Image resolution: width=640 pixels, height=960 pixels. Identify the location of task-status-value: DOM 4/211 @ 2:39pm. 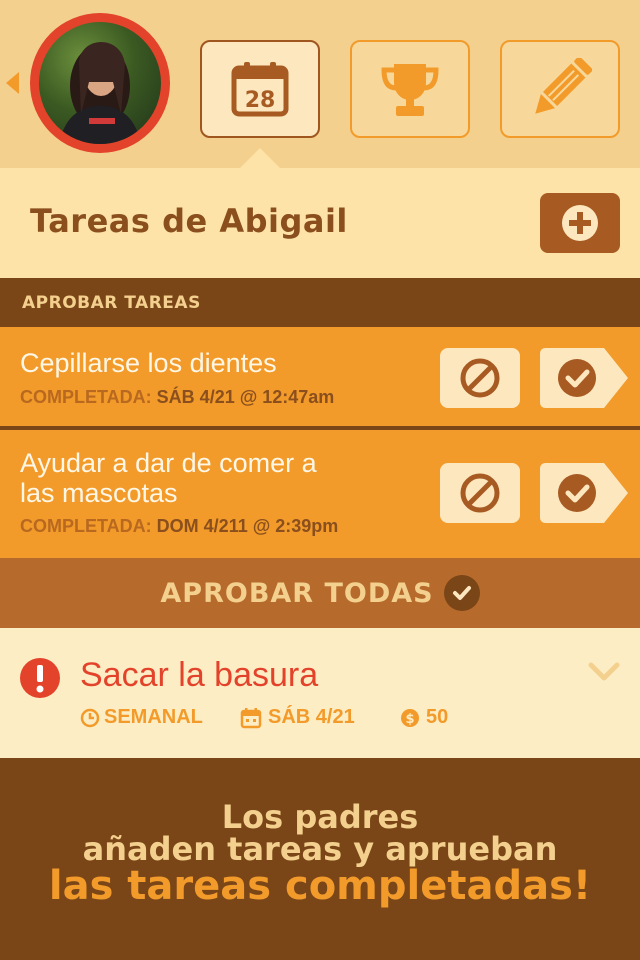
(247, 526).